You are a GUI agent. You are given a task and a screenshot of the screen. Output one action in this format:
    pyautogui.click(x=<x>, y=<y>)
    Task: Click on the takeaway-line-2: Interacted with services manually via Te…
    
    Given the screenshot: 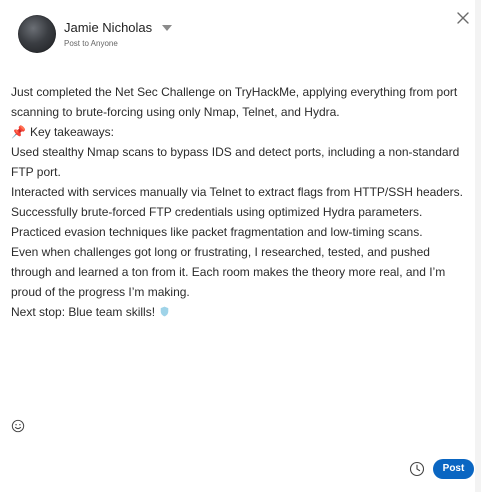 What is the action you would take?
    pyautogui.click(x=237, y=192)
    